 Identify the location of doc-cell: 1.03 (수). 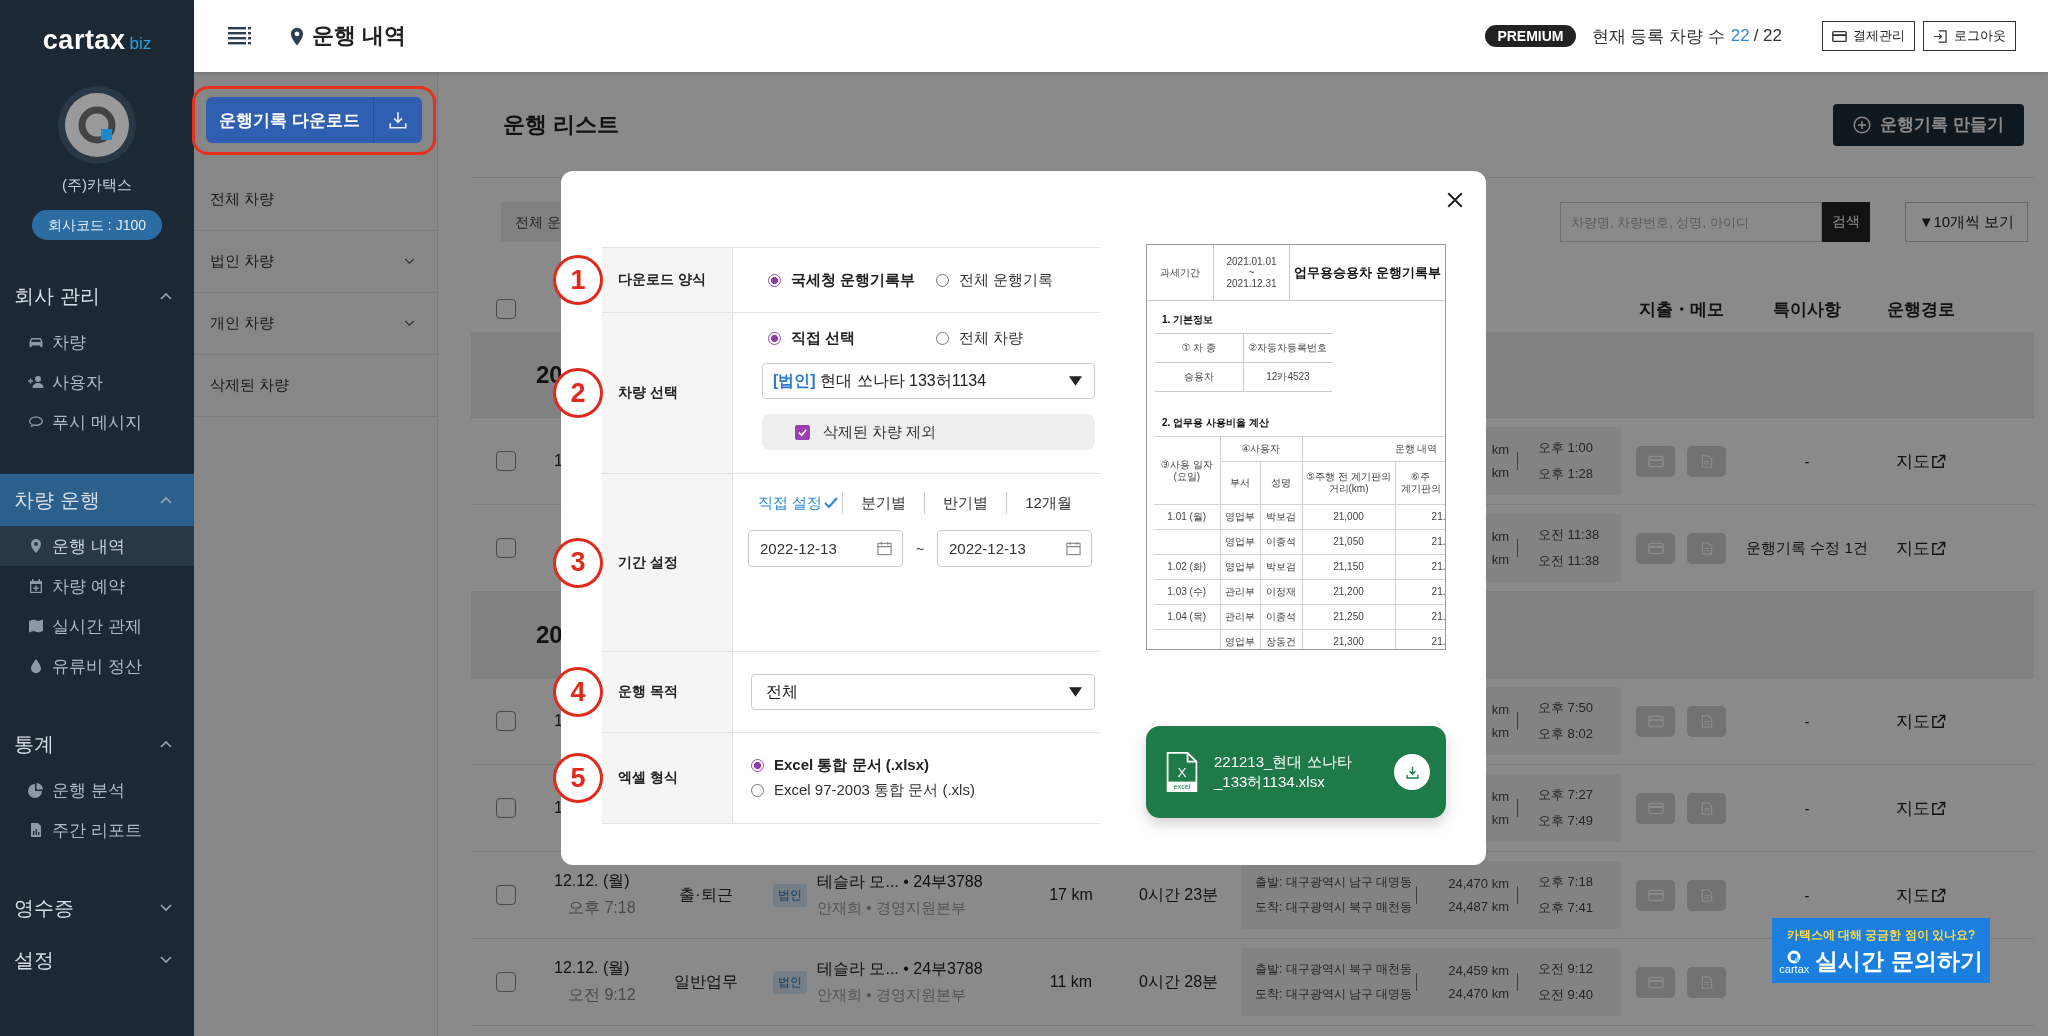
(1187, 591).